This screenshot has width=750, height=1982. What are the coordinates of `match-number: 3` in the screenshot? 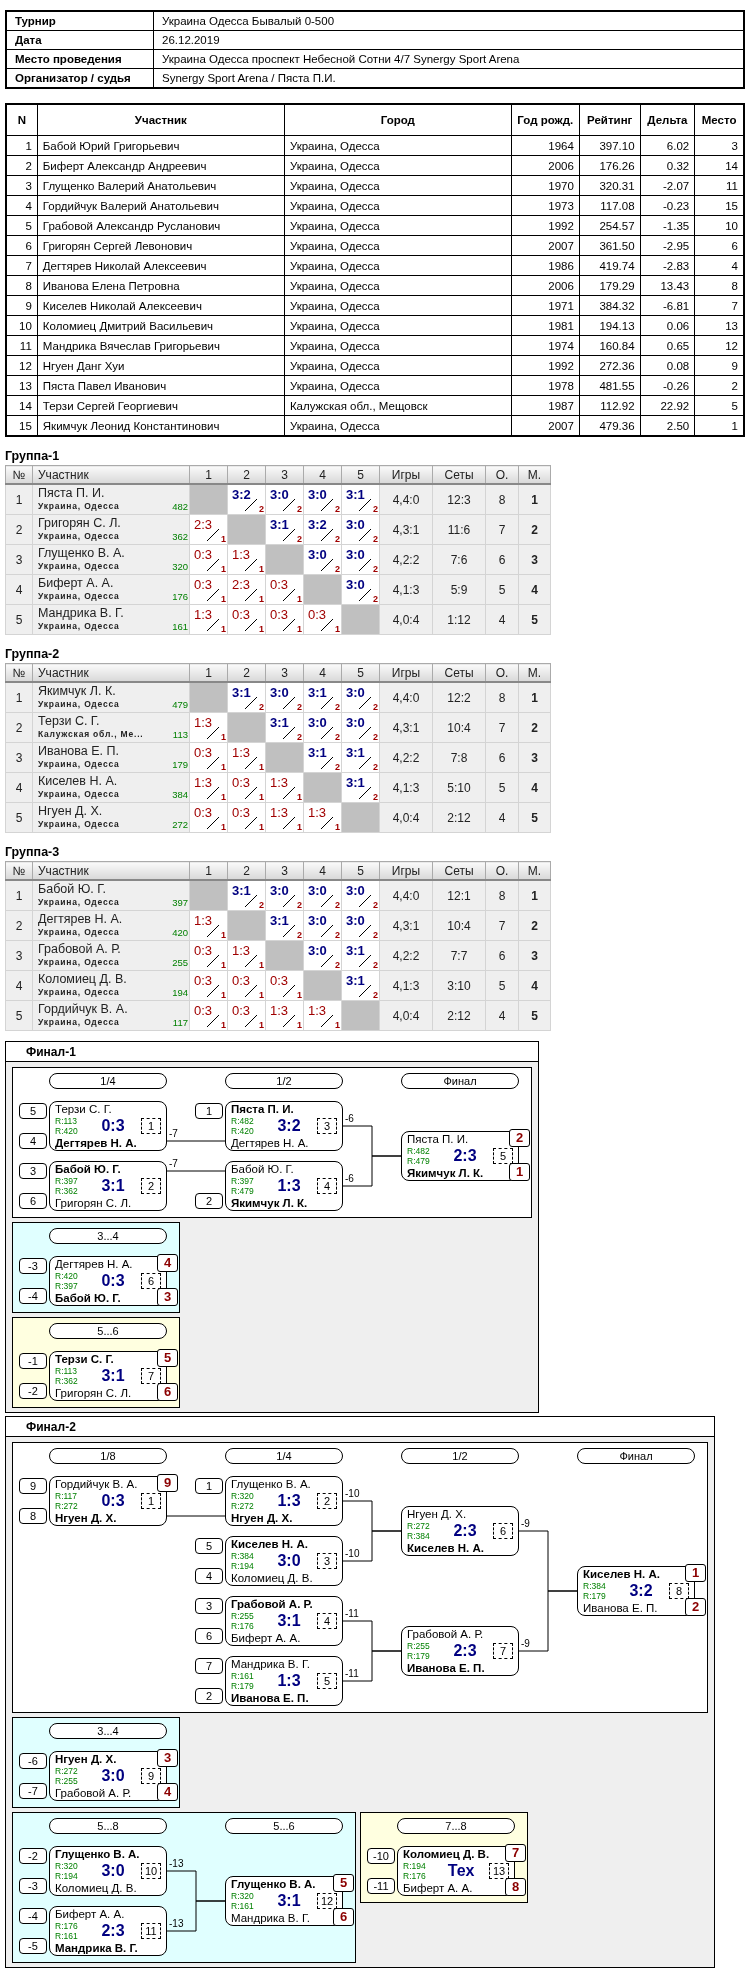 It's located at (327, 1561).